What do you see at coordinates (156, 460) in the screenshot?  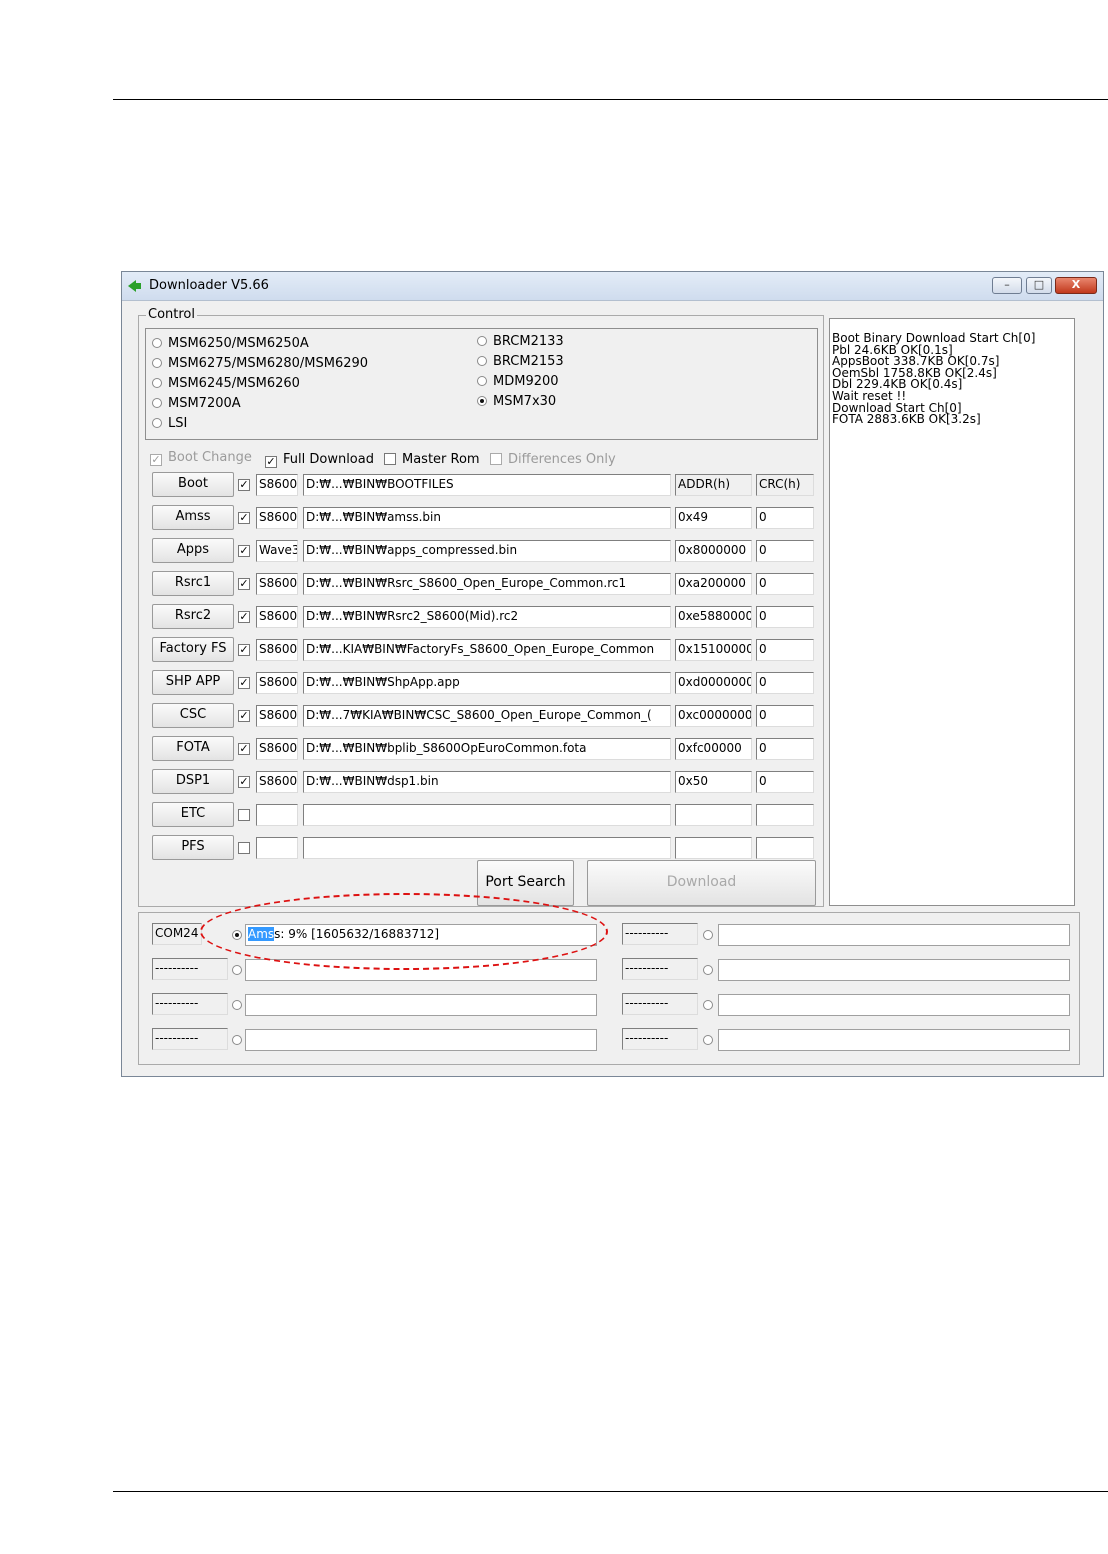 I see `boot-change-checkbox: ✓` at bounding box center [156, 460].